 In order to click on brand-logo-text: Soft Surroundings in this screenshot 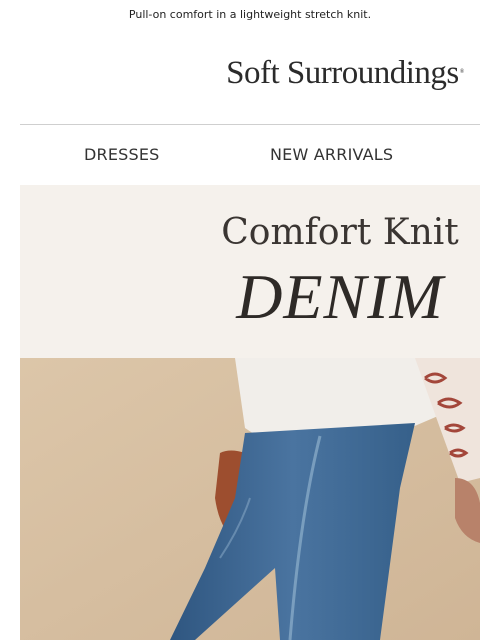, I will do `click(342, 73)`.